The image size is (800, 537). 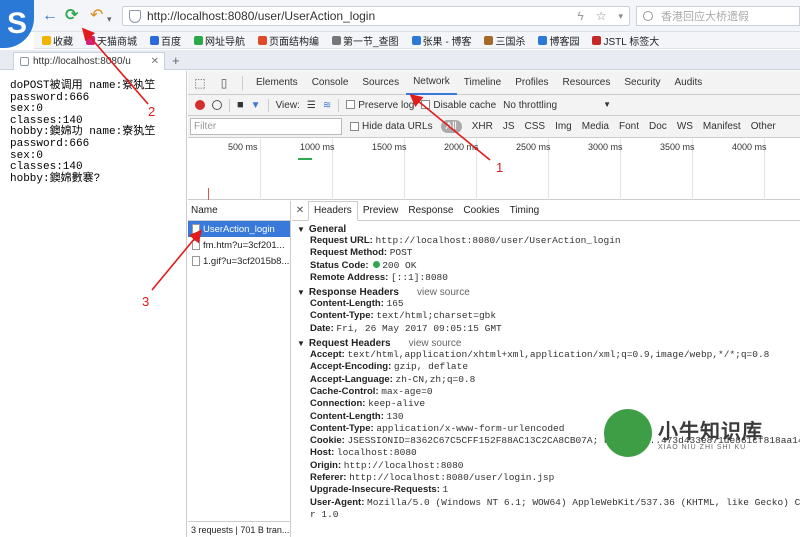 What do you see at coordinates (240, 105) in the screenshot?
I see `camera-icon: ■` at bounding box center [240, 105].